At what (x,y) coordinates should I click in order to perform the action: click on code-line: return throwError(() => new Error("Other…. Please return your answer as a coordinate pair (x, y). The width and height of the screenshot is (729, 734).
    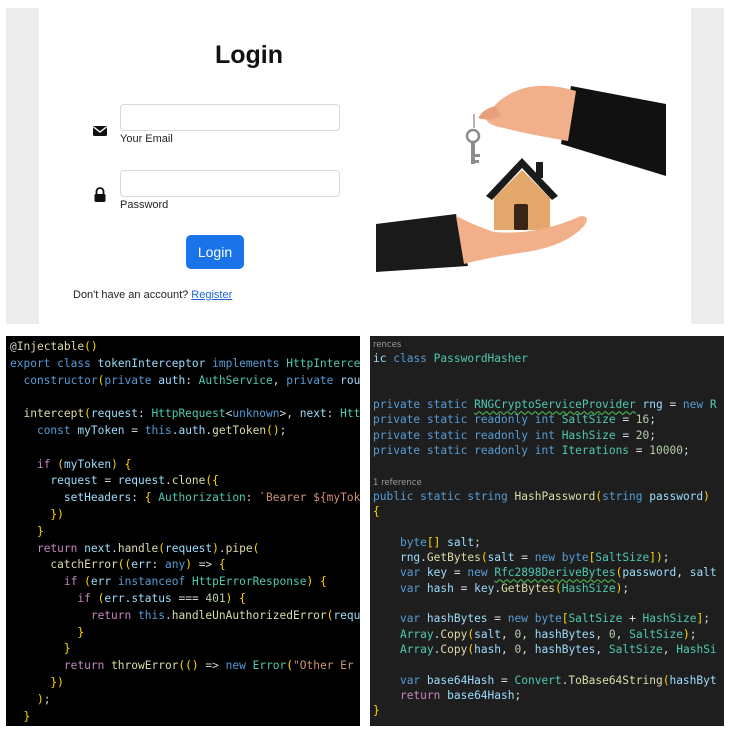
    Looking at the image, I should click on (208, 666).